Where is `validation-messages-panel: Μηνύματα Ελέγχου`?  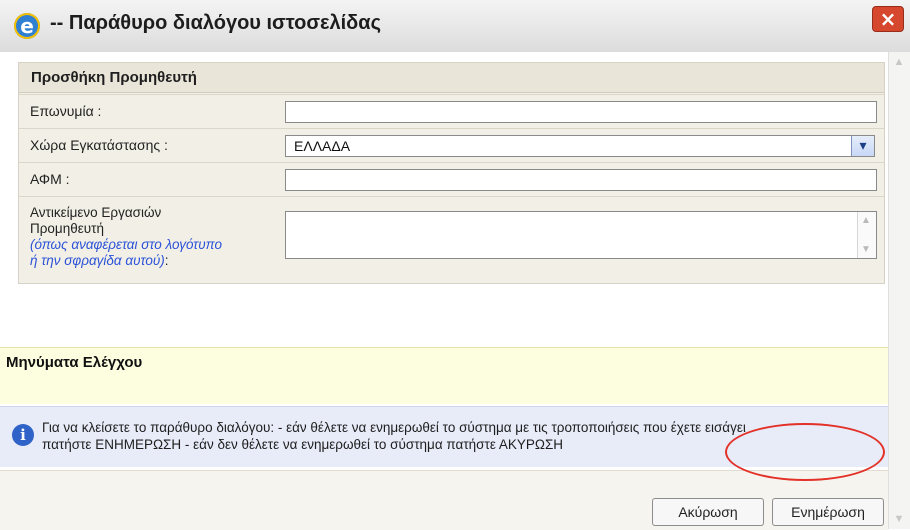 validation-messages-panel: Μηνύματα Ελέγχου is located at coordinates (444, 375).